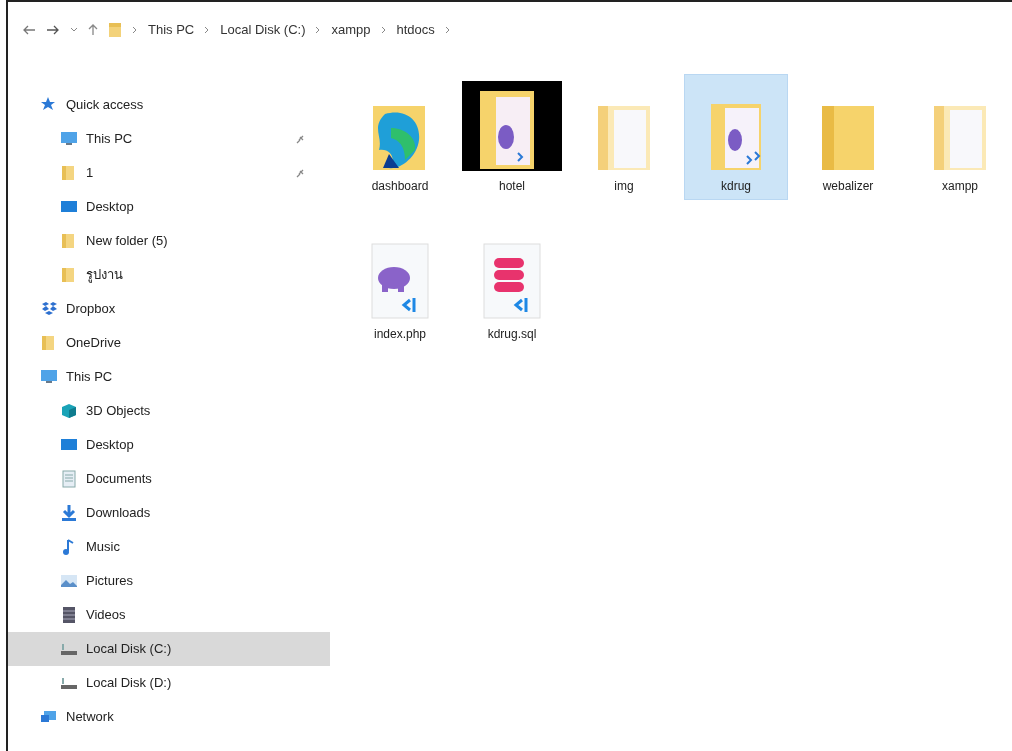  I want to click on file-item: dashboard, so click(400, 137).